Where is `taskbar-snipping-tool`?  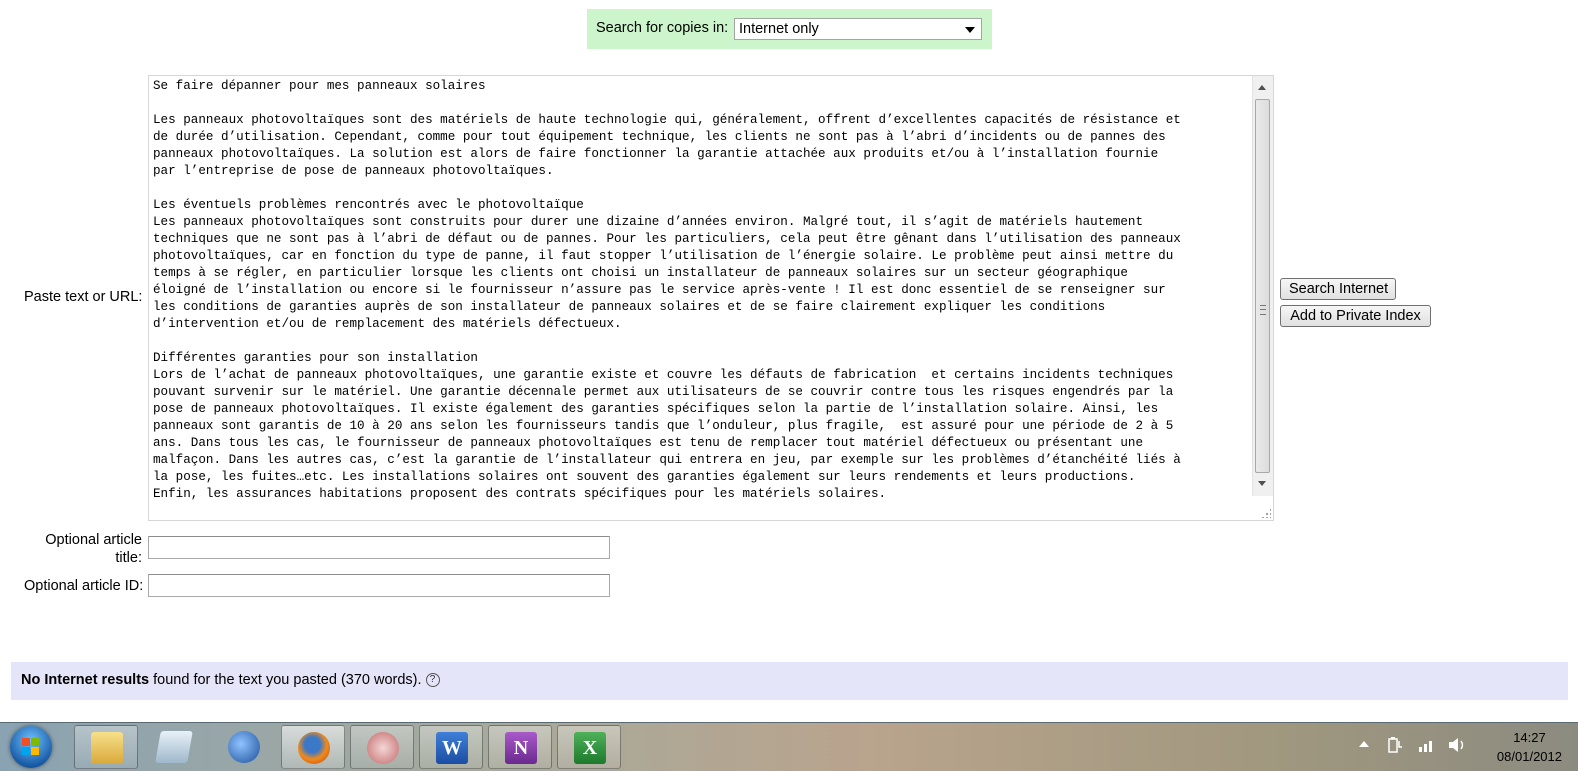 taskbar-snipping-tool is located at coordinates (382, 747).